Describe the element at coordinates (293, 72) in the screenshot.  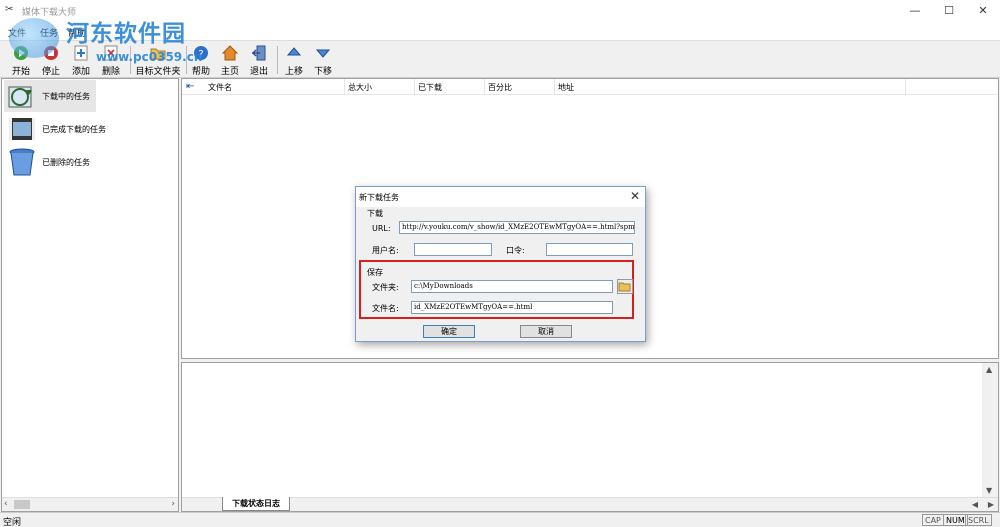
I see `move-up-label: 上移` at that location.